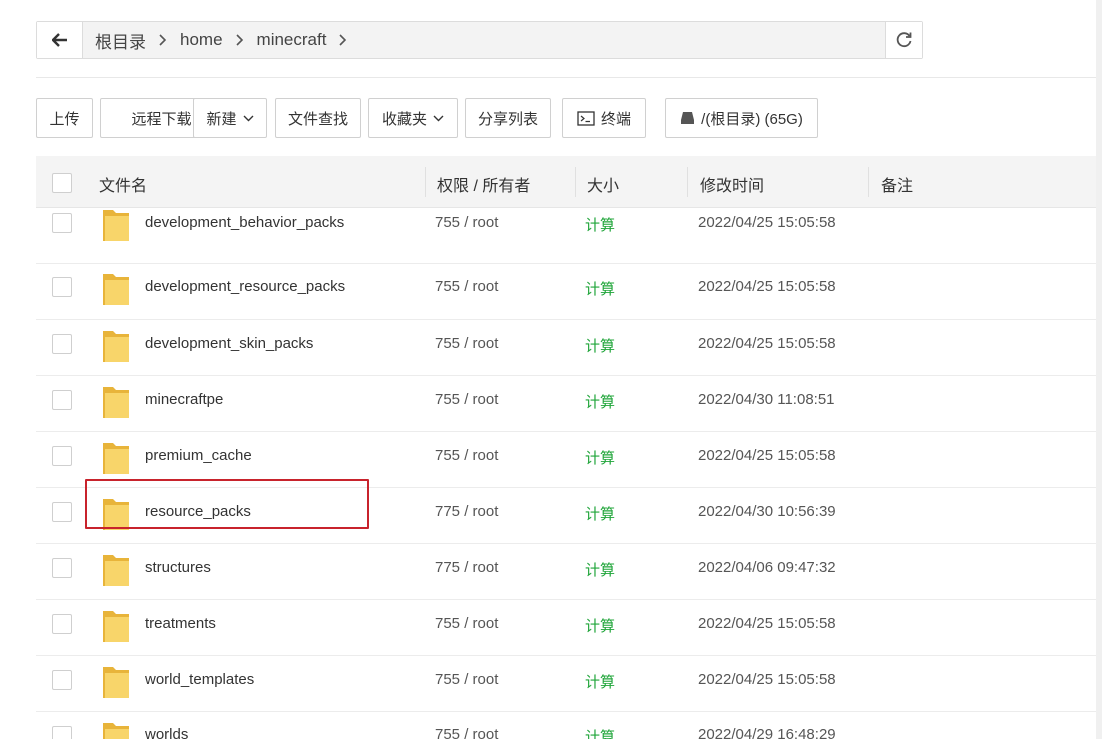 This screenshot has width=1102, height=739. I want to click on table-header: 文件名 权限 / 所有者 大小 修改时间 备注, so click(569, 182).